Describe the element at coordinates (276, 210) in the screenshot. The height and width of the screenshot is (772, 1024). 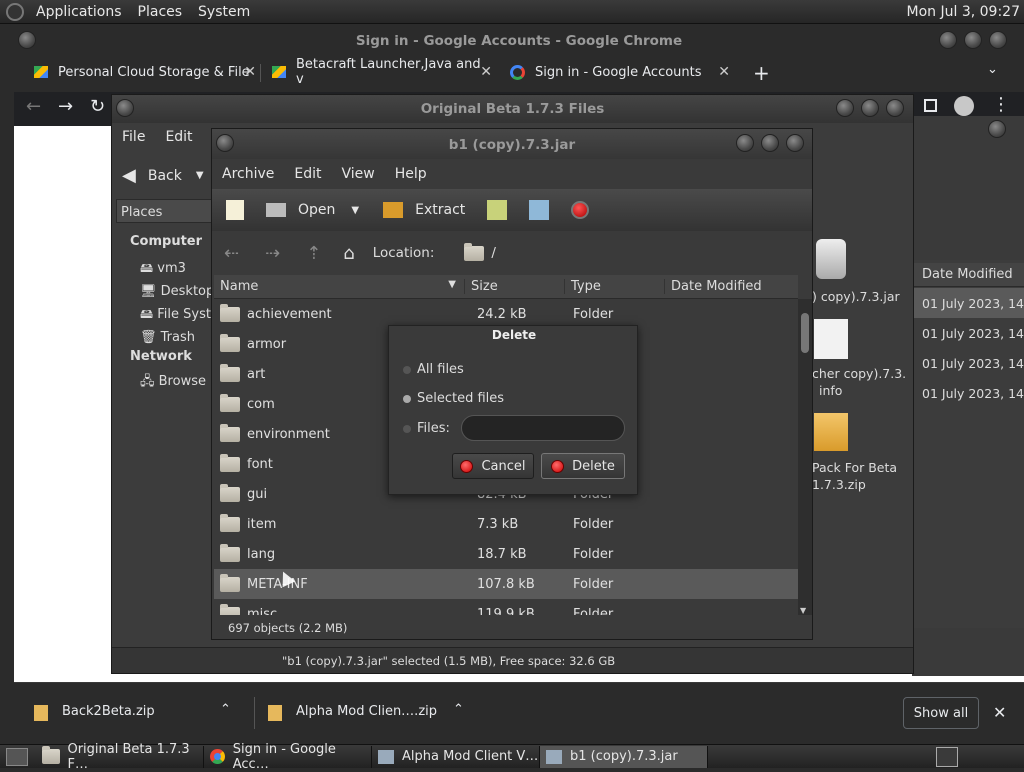
I see `open-icon` at that location.